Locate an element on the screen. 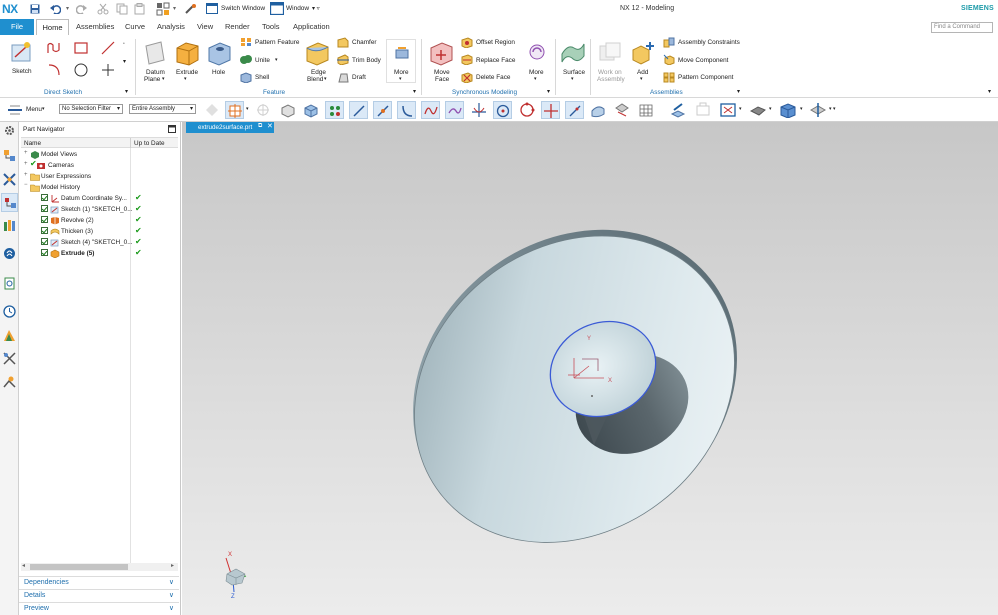  find-command-input: Find a Command is located at coordinates (962, 27).